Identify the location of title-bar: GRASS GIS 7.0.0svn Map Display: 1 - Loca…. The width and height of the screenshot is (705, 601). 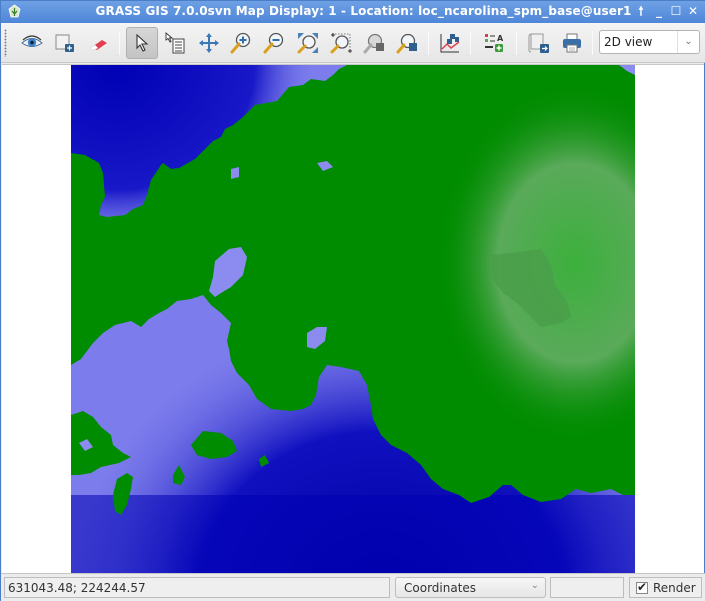
(353, 12).